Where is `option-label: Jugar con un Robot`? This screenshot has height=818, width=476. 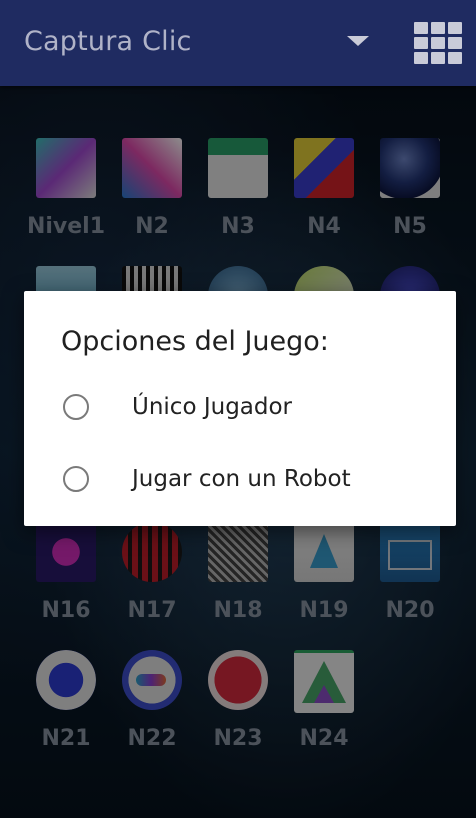
option-label: Jugar con un Robot is located at coordinates (241, 479).